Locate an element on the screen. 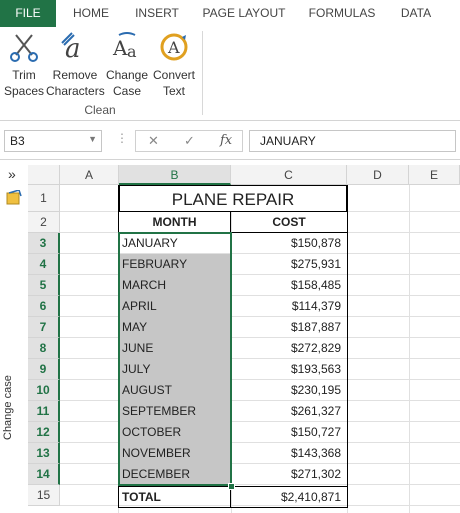  column-header-b: B is located at coordinates (175, 175).